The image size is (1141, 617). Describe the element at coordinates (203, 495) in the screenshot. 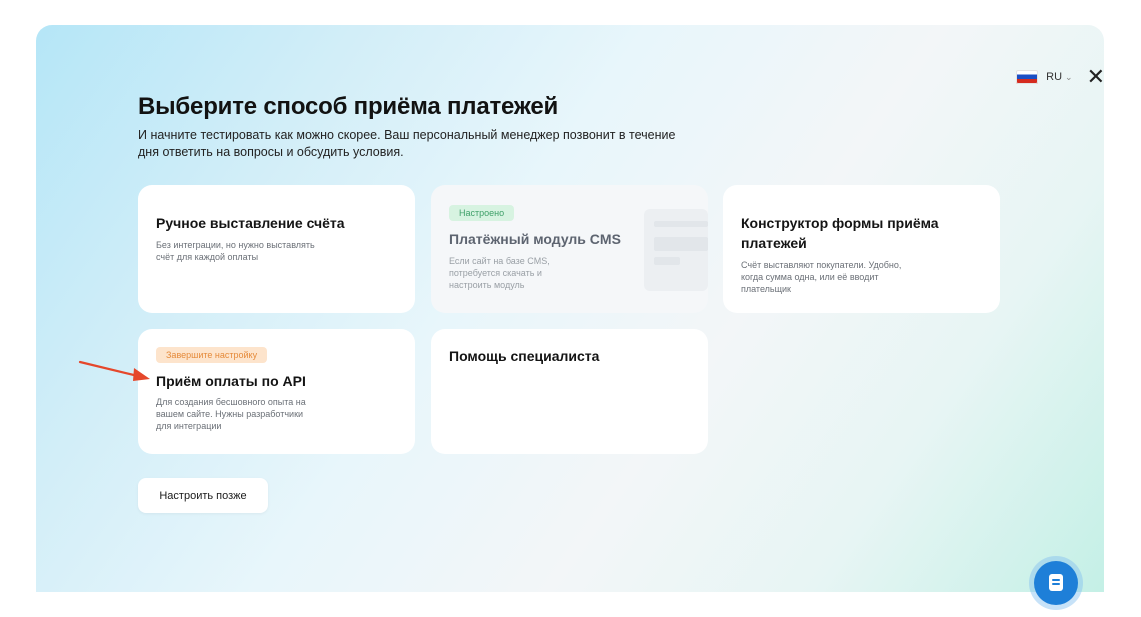

I see `configure-later-button: Настроить позже` at that location.